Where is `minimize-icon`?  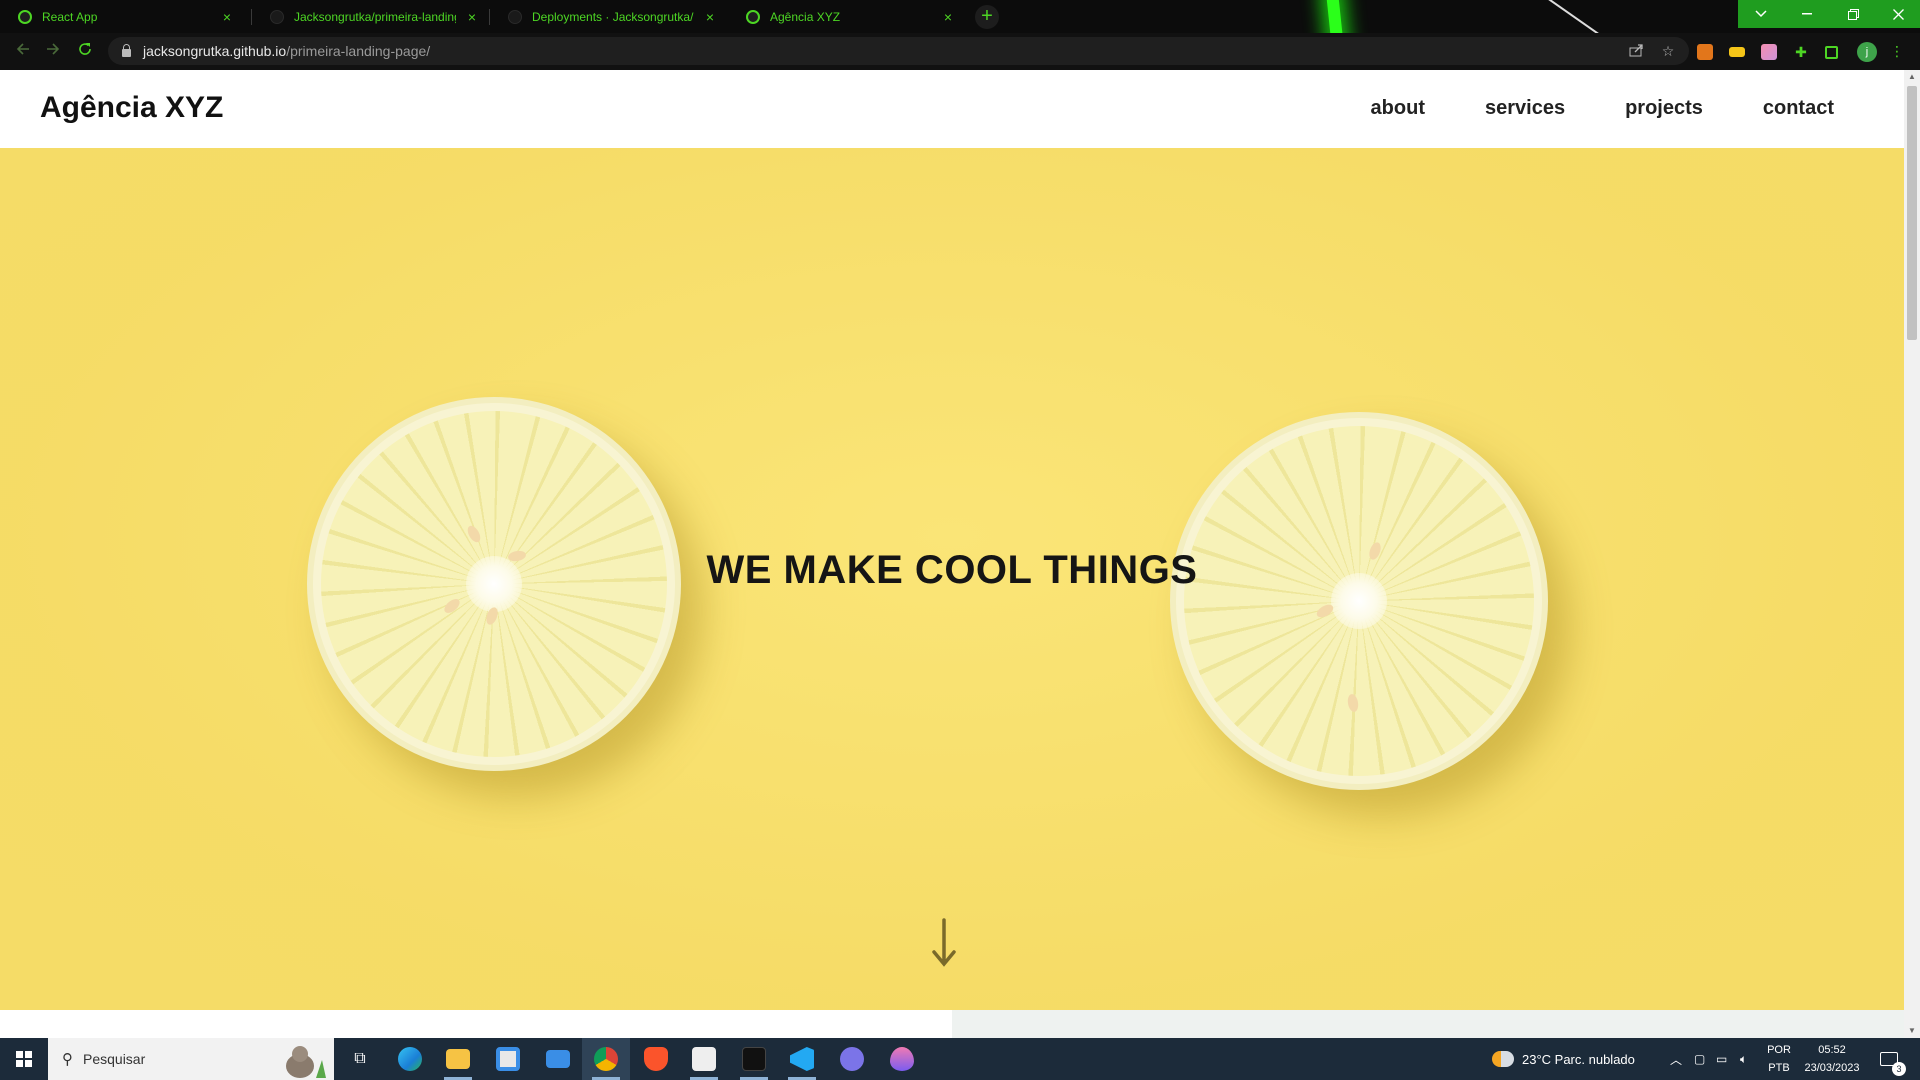 minimize-icon is located at coordinates (1807, 14).